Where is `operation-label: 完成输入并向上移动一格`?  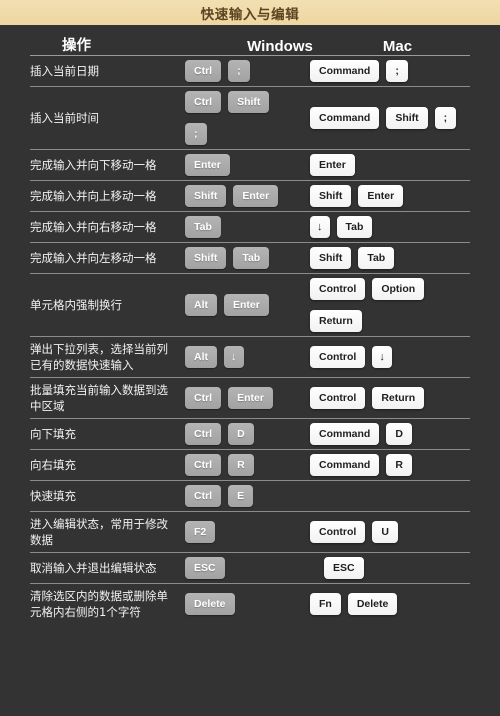
operation-label: 完成输入并向上移动一格 is located at coordinates (93, 196).